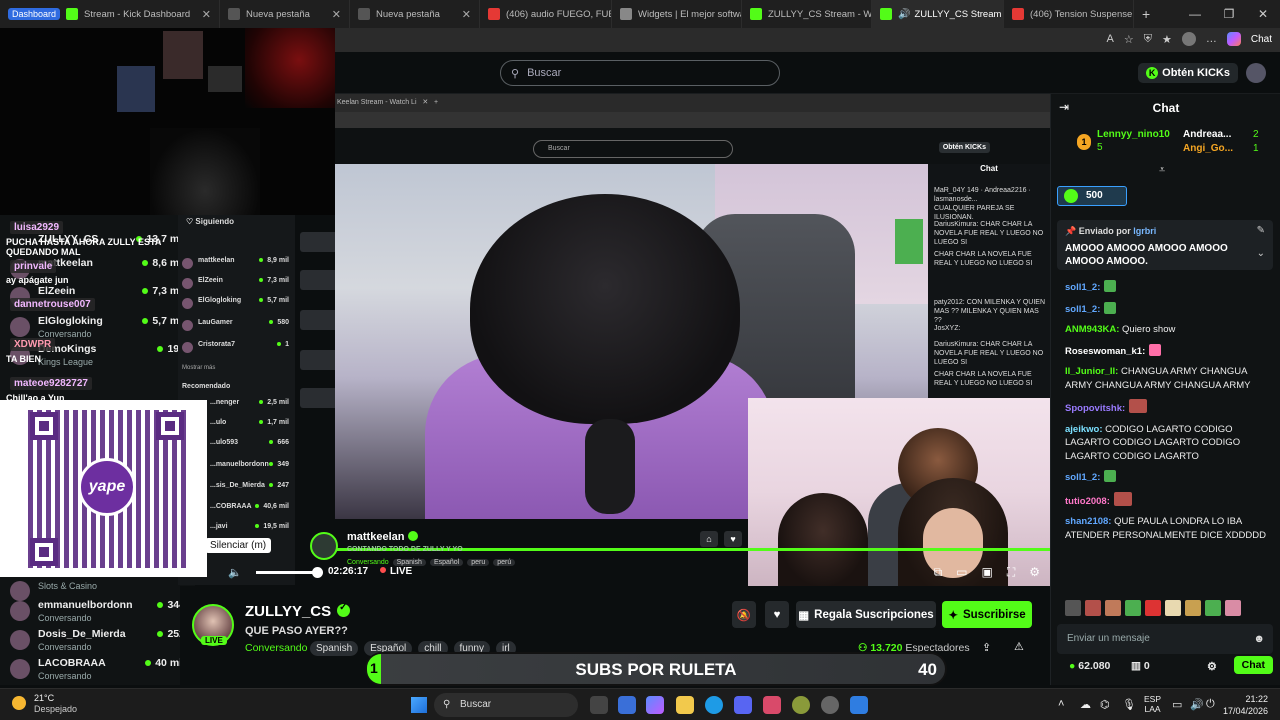 Image resolution: width=1280 pixels, height=720 pixels. What do you see at coordinates (1261, 253) in the screenshot?
I see `chevron-down-icon: ⌄` at bounding box center [1261, 253].